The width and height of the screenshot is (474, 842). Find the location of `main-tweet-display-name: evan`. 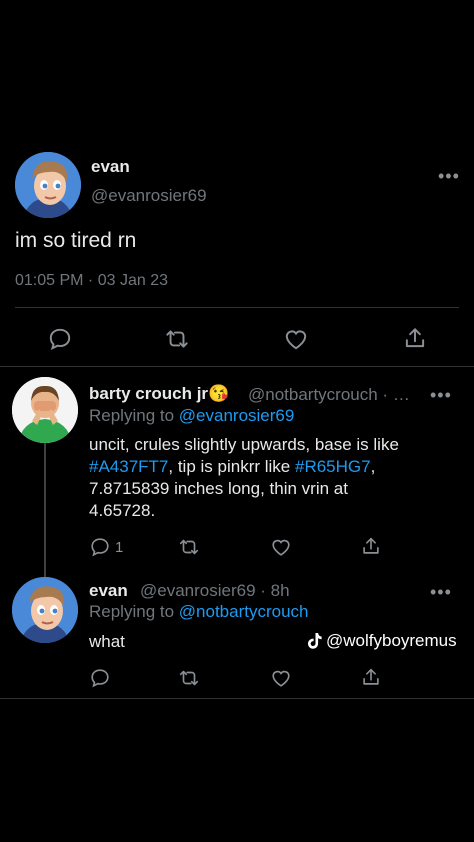

main-tweet-display-name: evan is located at coordinates (110, 167).